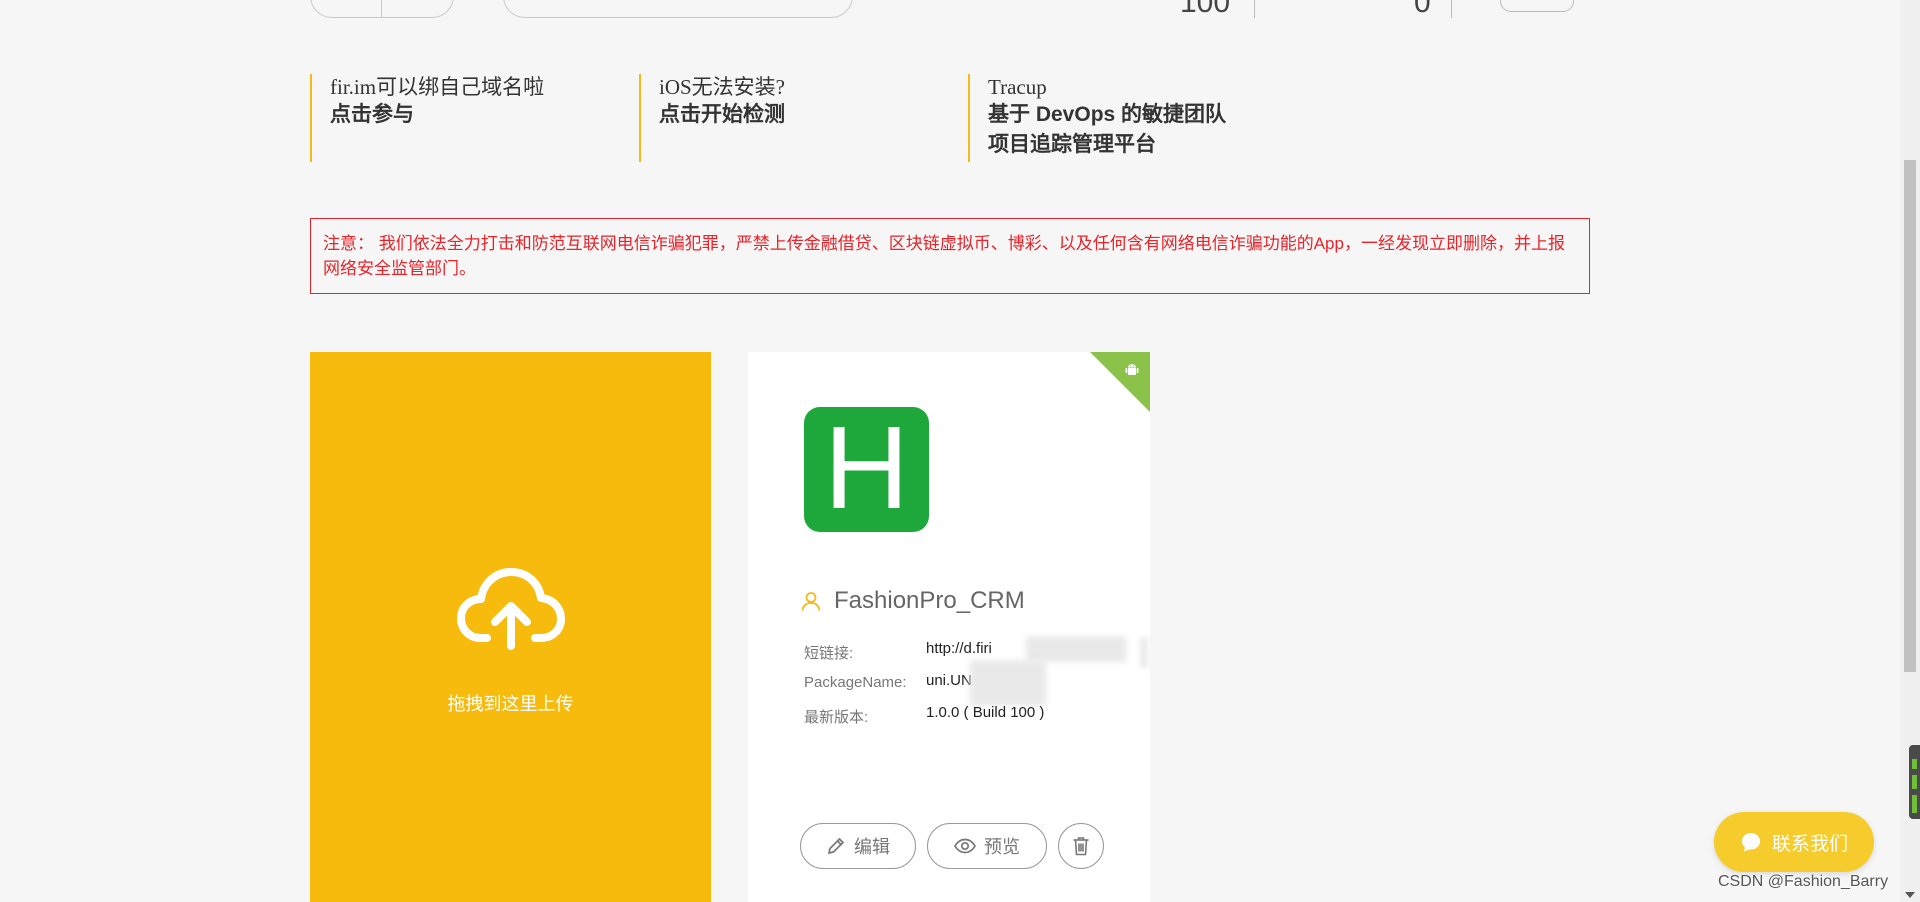  Describe the element at coordinates (965, 846) in the screenshot. I see `eye-icon` at that location.